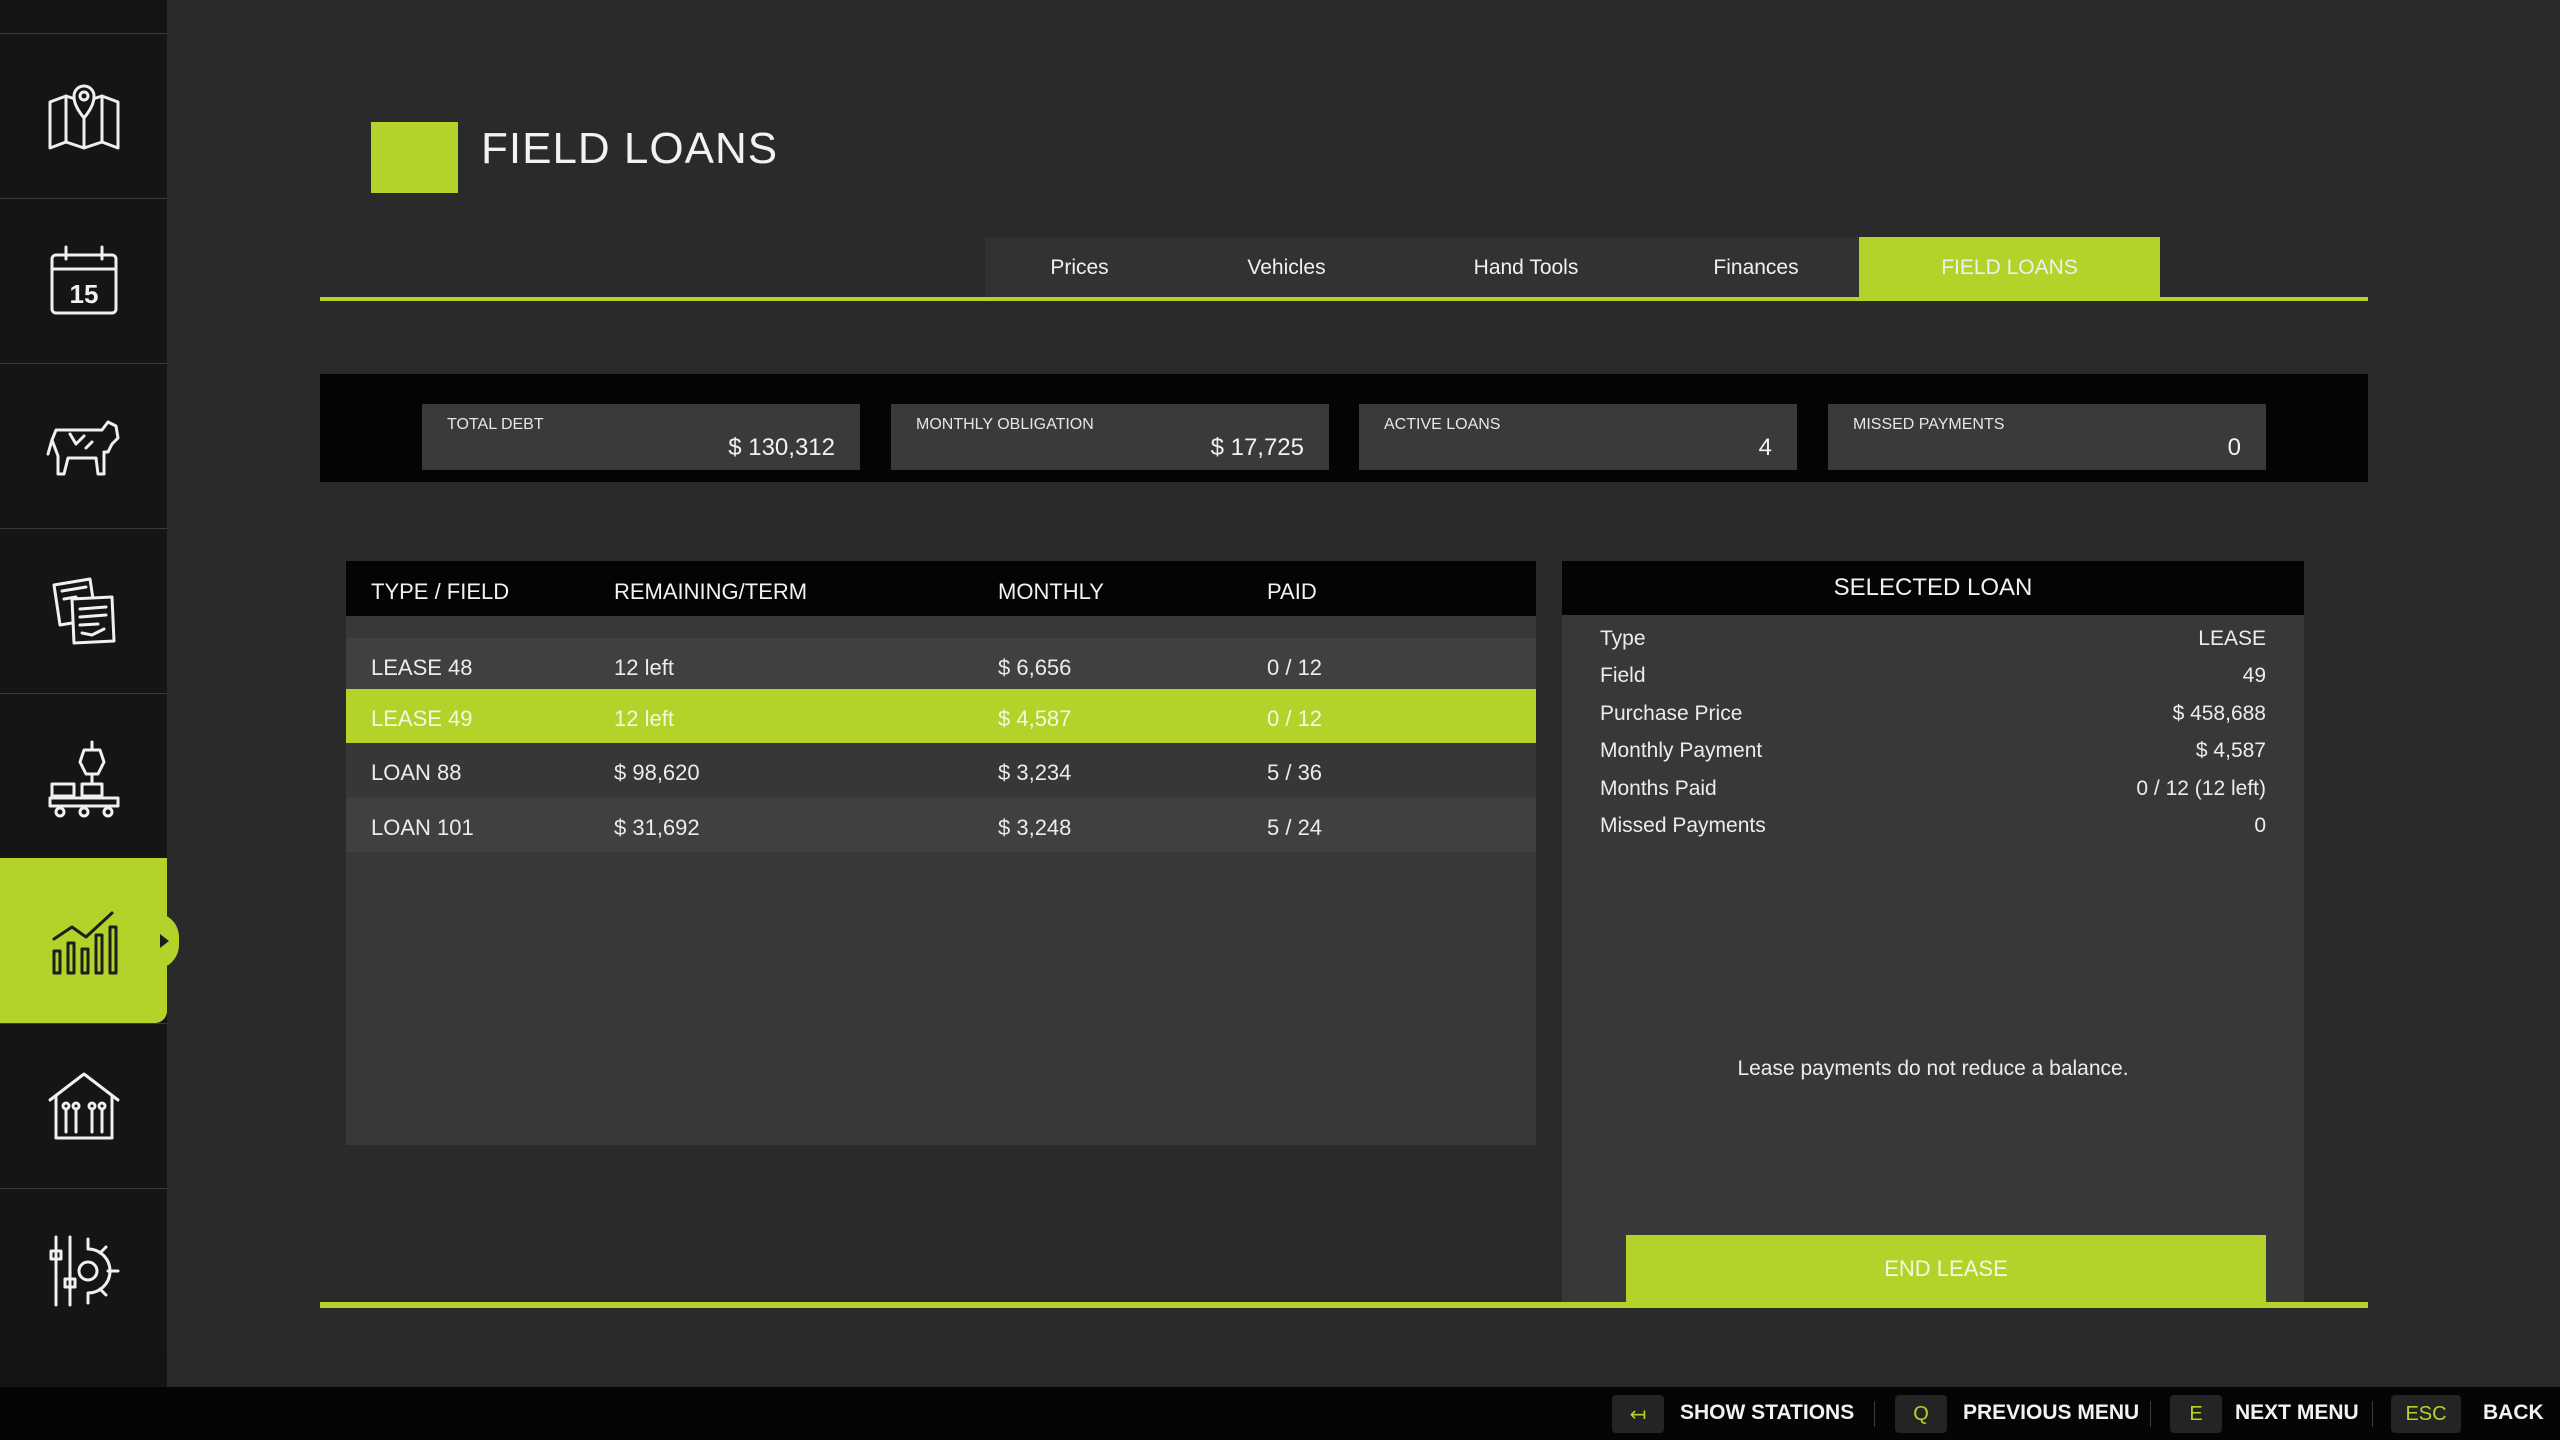  I want to click on detail-row-months-paid: Months Paid 0 / 12 (12 left), so click(1933, 789).